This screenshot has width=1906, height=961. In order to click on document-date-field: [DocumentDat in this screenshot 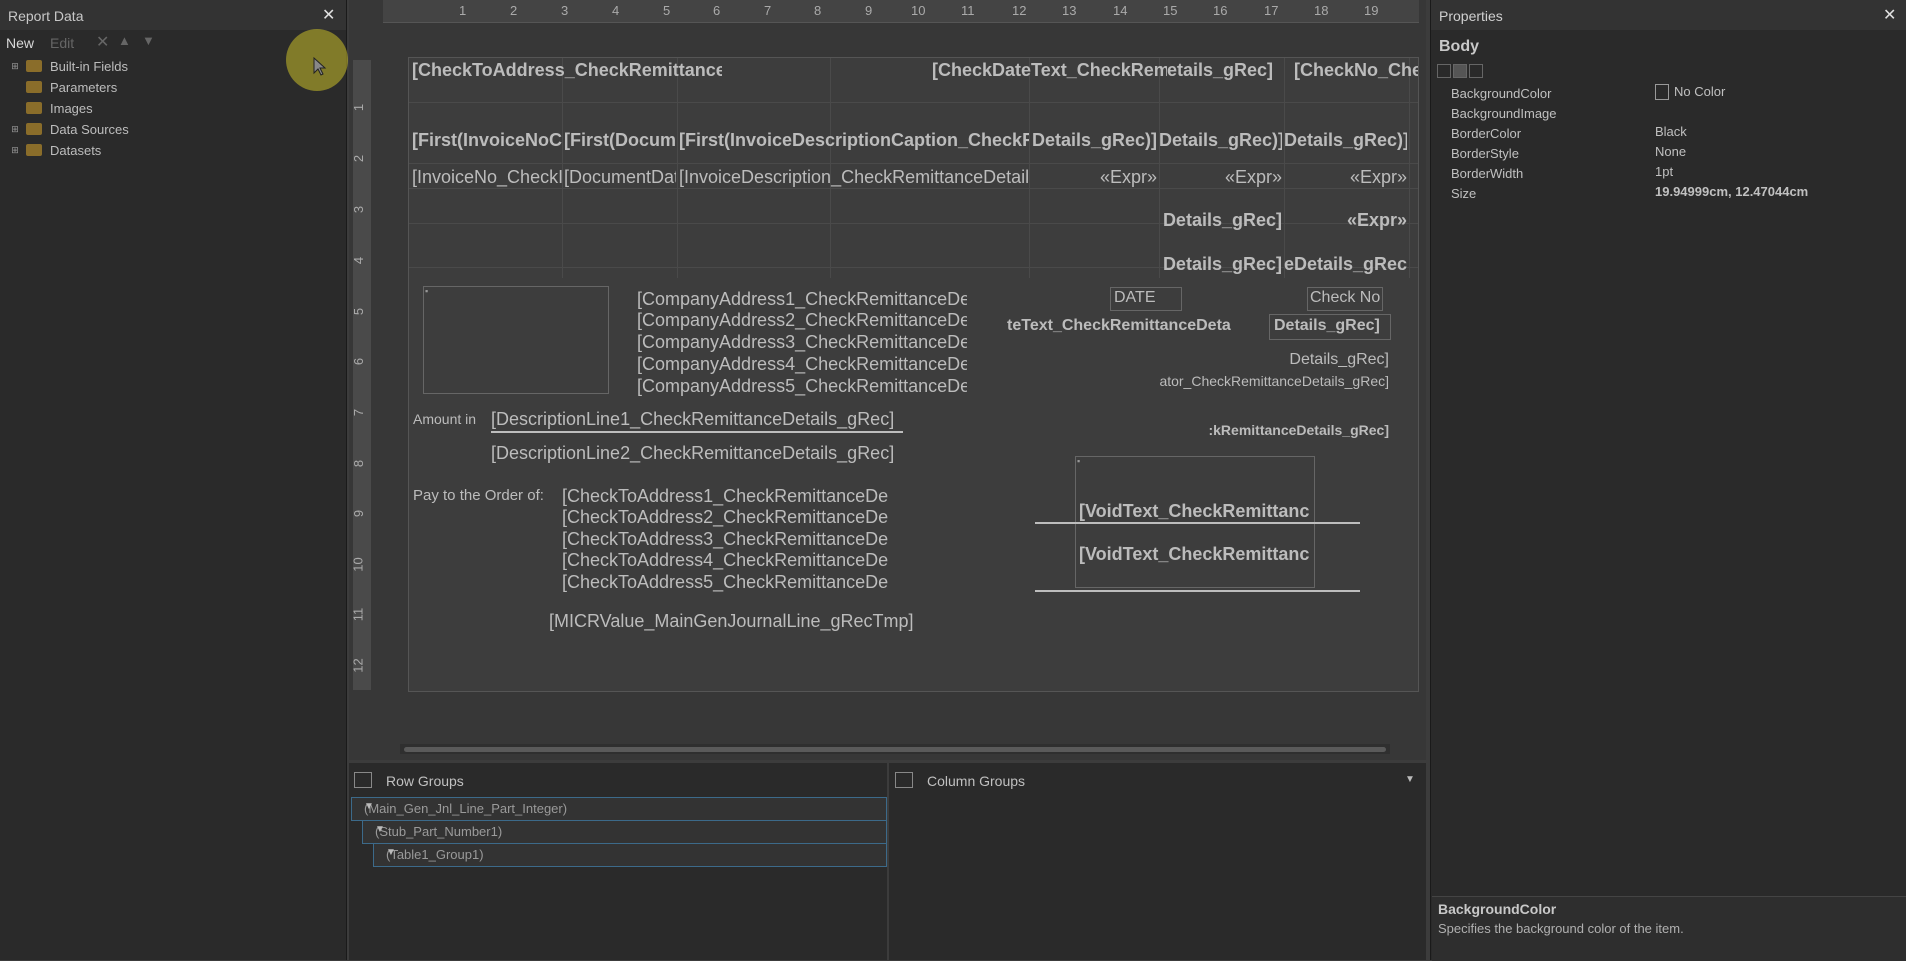, I will do `click(620, 177)`.